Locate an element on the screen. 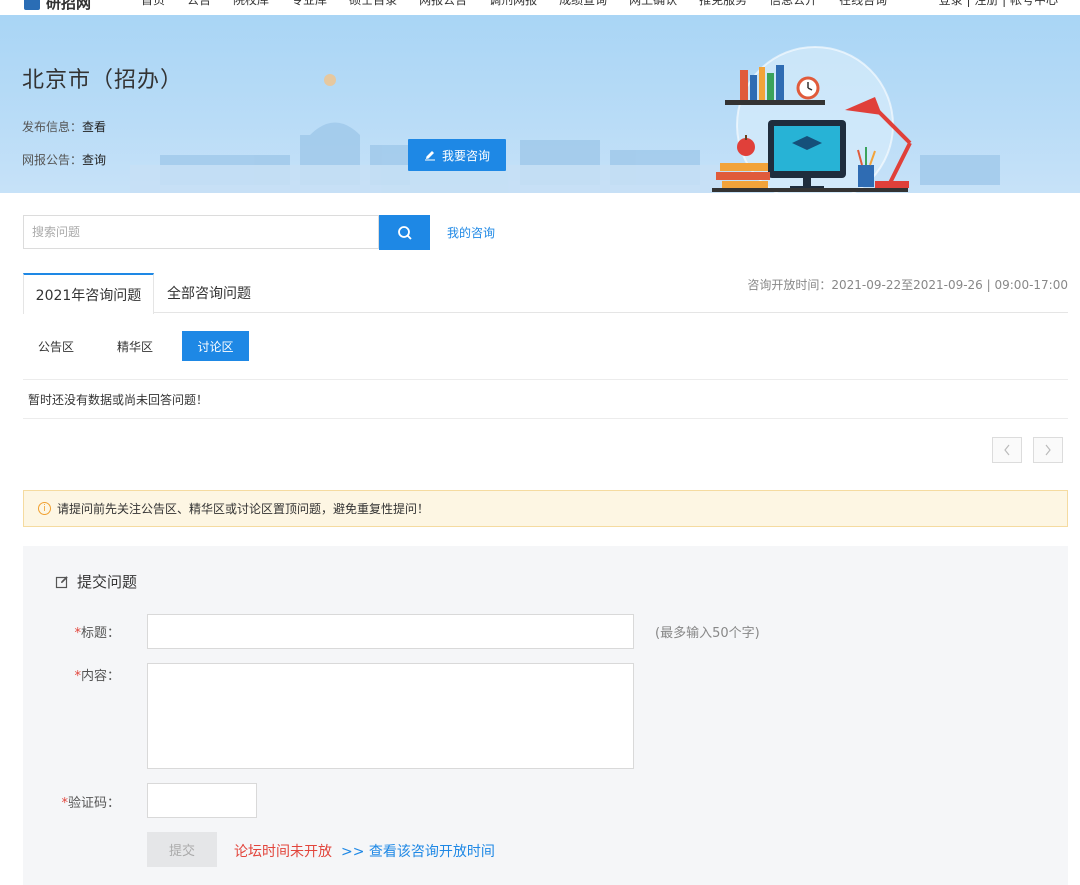  search-button is located at coordinates (404, 232).